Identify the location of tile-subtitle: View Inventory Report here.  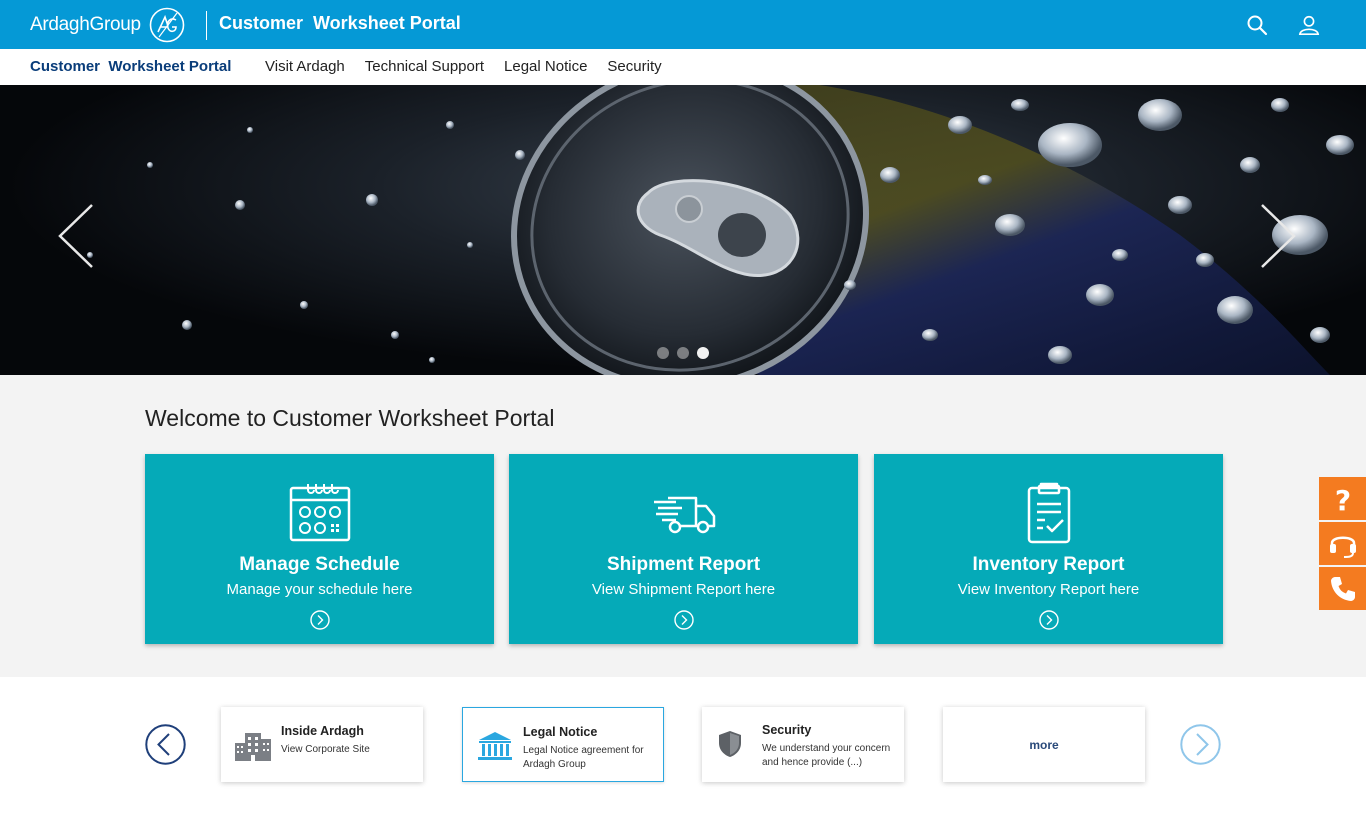
(1048, 589).